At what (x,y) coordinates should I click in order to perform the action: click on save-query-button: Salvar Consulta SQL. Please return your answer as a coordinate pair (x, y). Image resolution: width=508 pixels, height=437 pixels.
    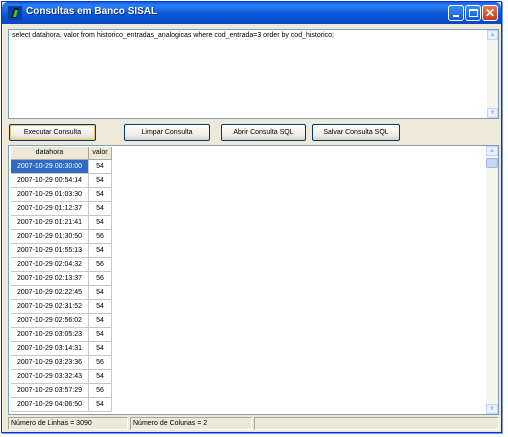
    Looking at the image, I should click on (356, 132).